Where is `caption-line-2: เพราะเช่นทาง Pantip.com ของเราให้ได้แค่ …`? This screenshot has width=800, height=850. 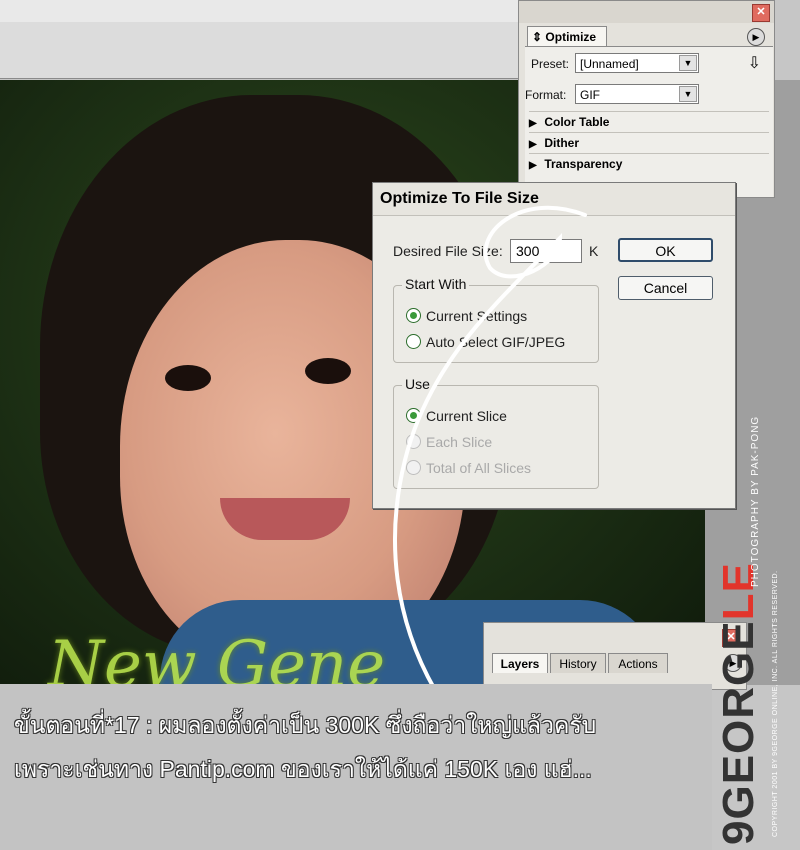
caption-line-2: เพราะเช่นทาง Pantip.com ของเราให้ได้แค่ … is located at coordinates (303, 769).